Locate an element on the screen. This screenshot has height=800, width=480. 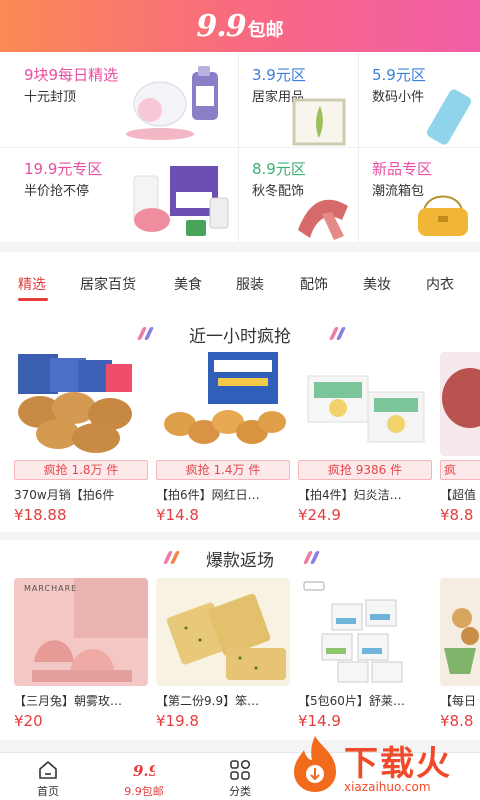
nav-free-shipping: 9.9 9.9包邮 is located at coordinates (144, 776).